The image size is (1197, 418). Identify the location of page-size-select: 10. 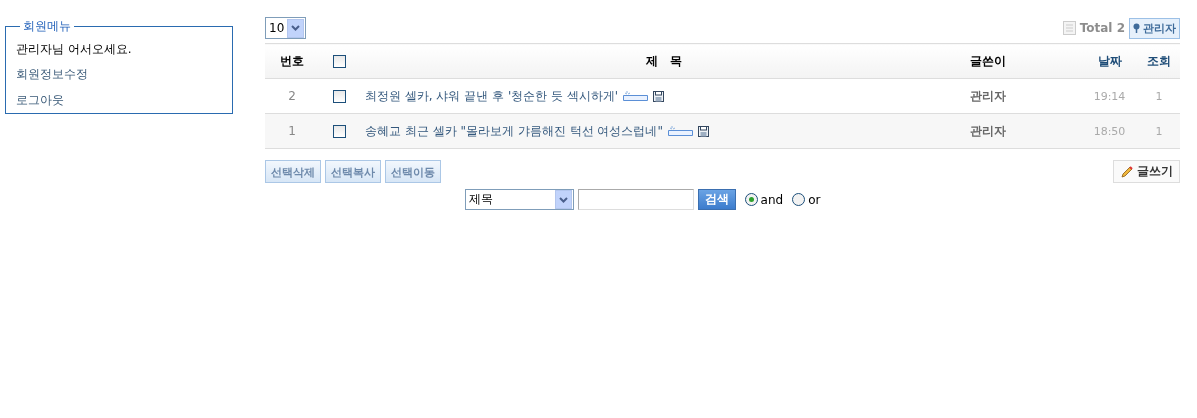
(285, 28).